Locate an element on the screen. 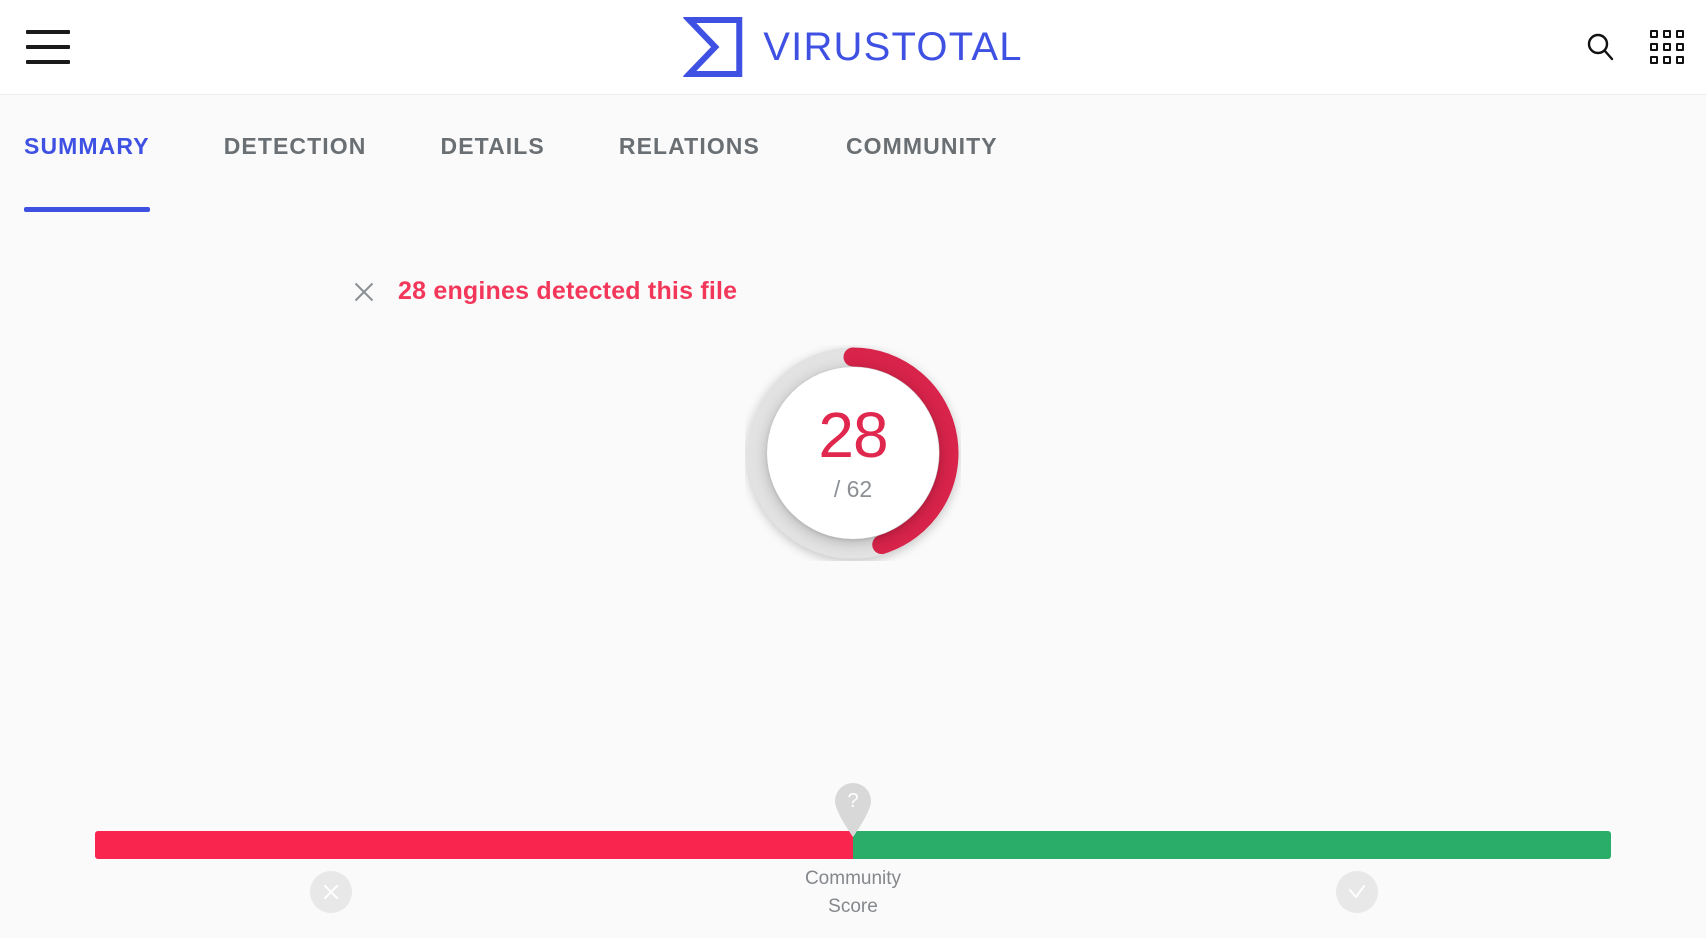  header-actions is located at coordinates (1634, 47).